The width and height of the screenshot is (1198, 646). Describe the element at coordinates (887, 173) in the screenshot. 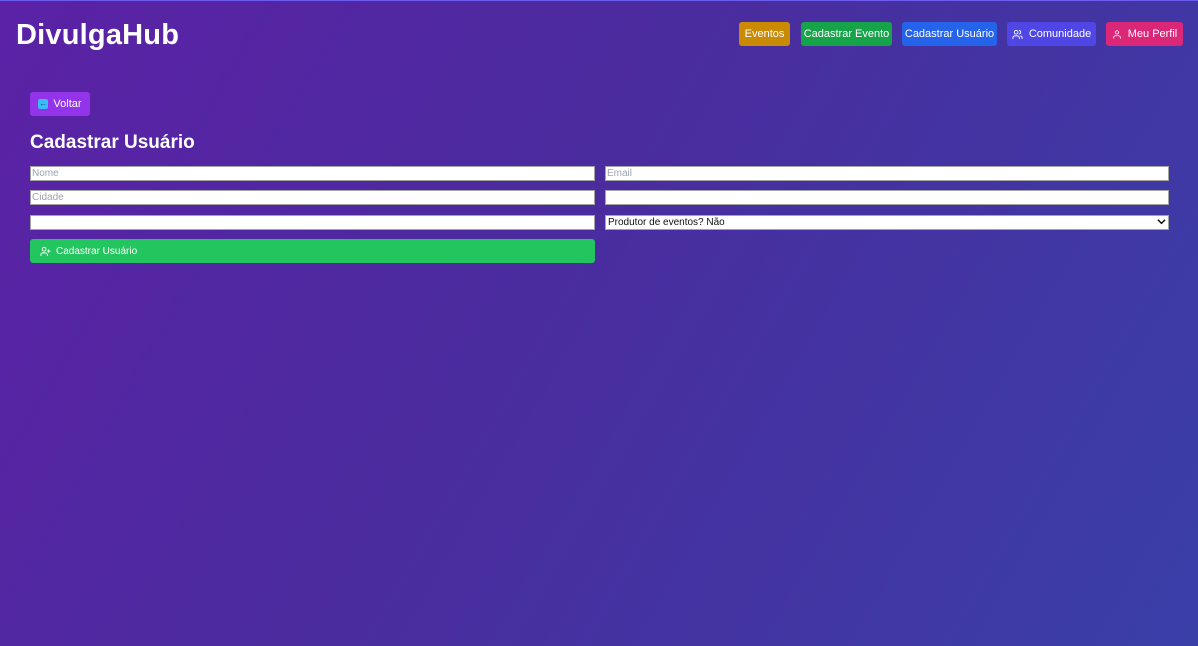

I see `email-input` at that location.